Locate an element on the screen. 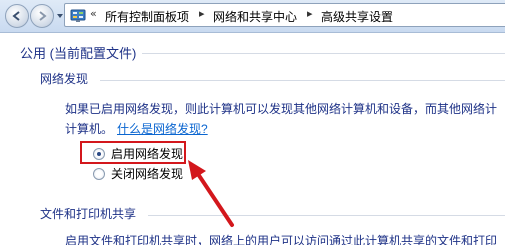 Image resolution: width=505 pixels, height=245 pixels. breadcrumb-item-control-panel: 所有控制面板项 is located at coordinates (147, 16).